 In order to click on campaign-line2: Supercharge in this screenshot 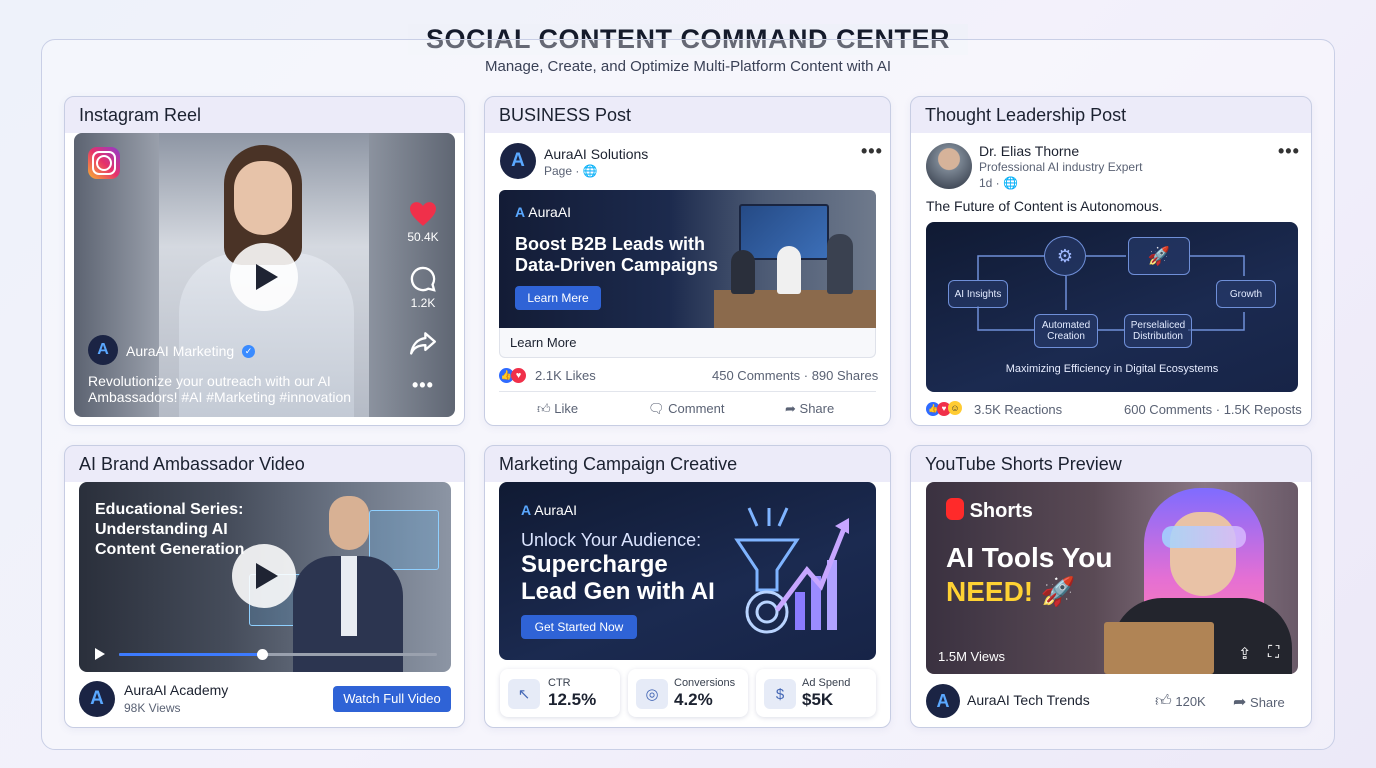, I will do `click(594, 564)`.